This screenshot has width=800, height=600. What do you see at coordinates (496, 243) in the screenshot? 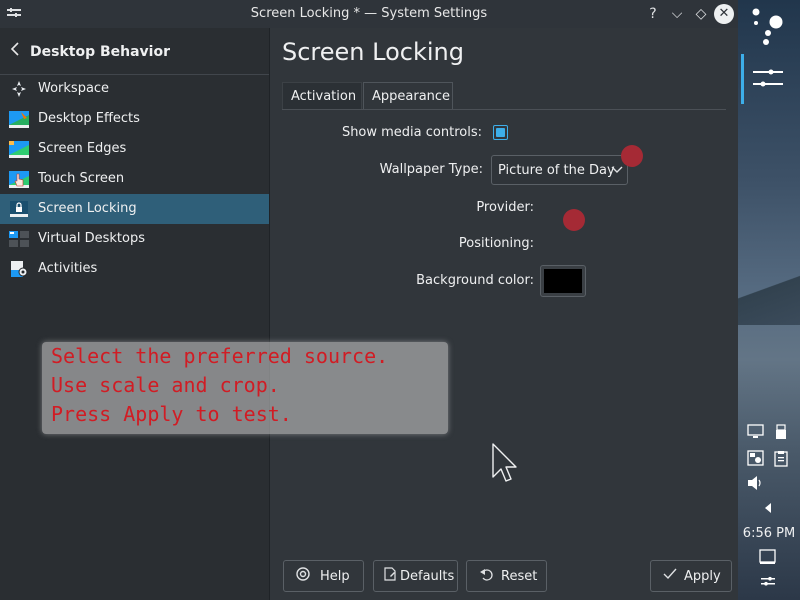
I see `positioning-label: Positioning:` at bounding box center [496, 243].